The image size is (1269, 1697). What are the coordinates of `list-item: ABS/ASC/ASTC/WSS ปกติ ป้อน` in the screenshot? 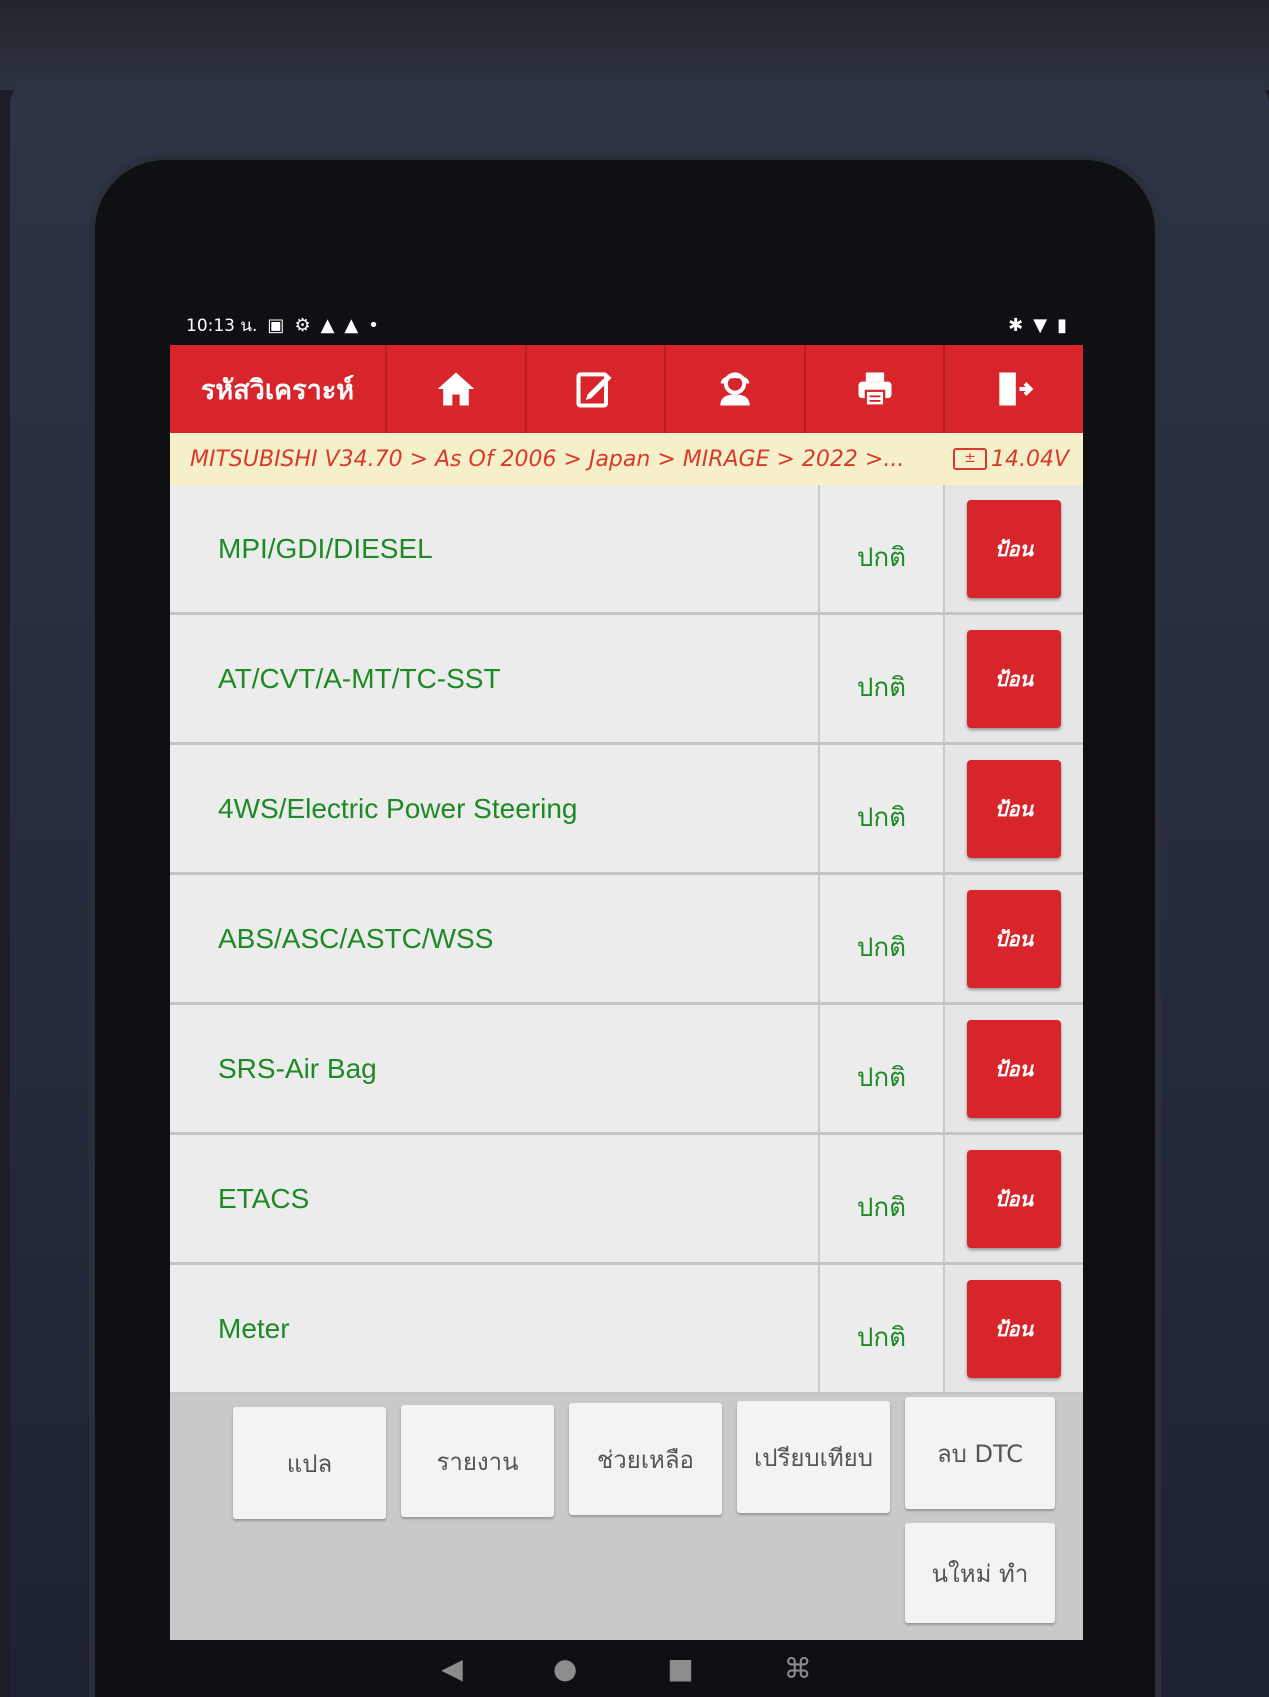 It's located at (626, 940).